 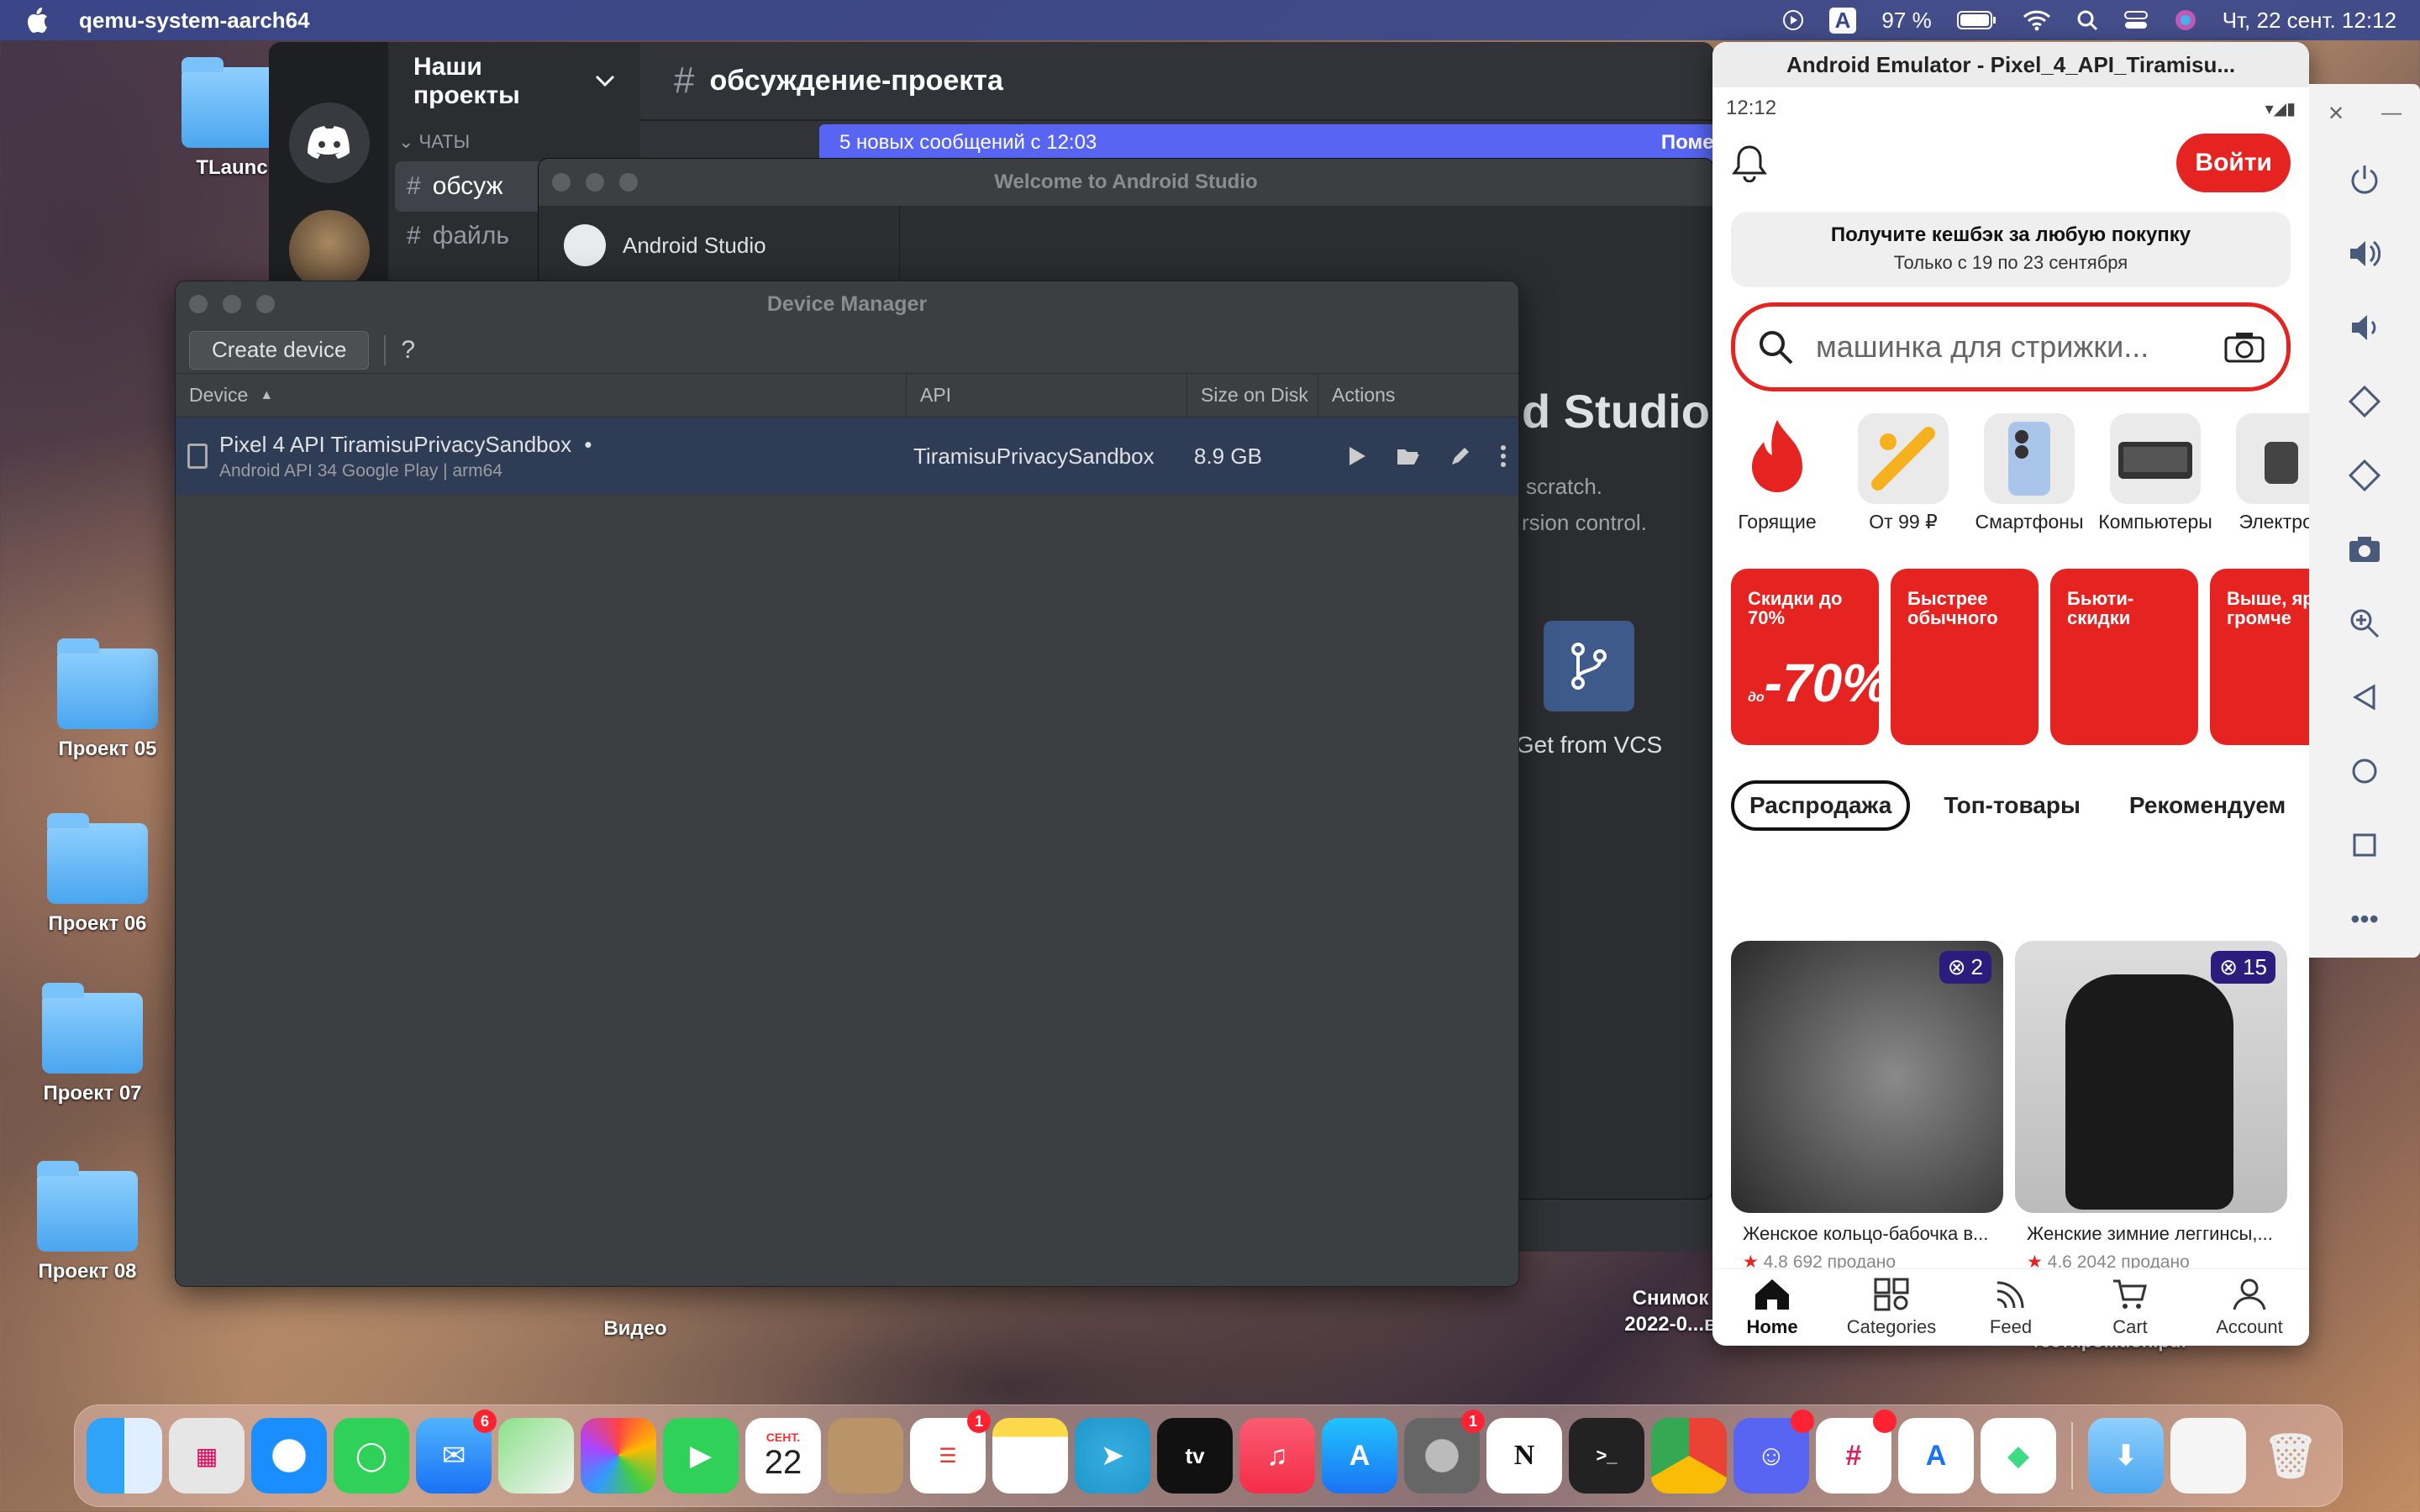 What do you see at coordinates (2244, 347) in the screenshot?
I see `camera-icon` at bounding box center [2244, 347].